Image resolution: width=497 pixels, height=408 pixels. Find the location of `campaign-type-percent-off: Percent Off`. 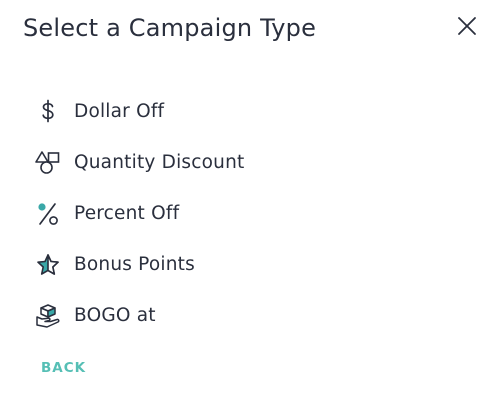

campaign-type-percent-off: Percent Off is located at coordinates (244, 213).